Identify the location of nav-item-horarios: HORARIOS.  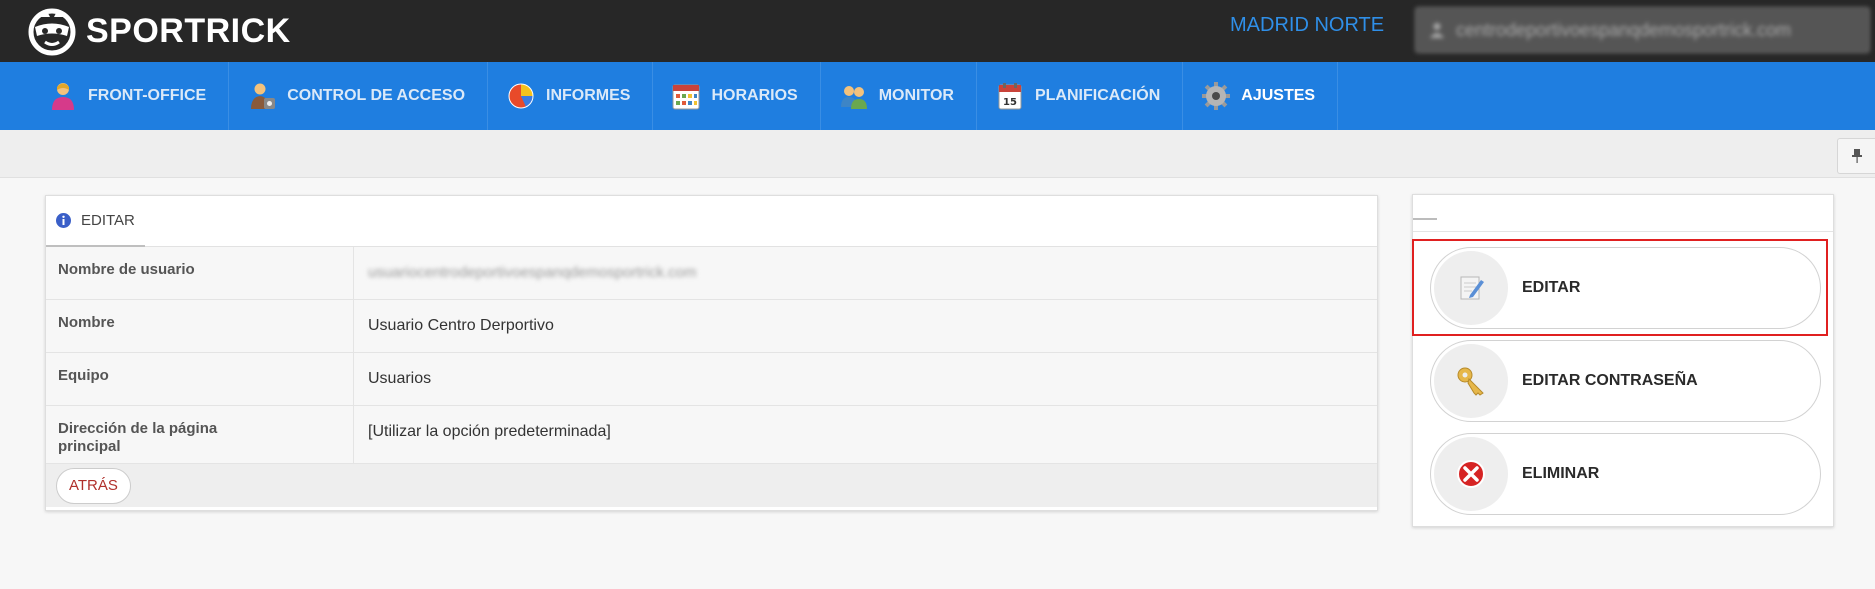
(737, 96).